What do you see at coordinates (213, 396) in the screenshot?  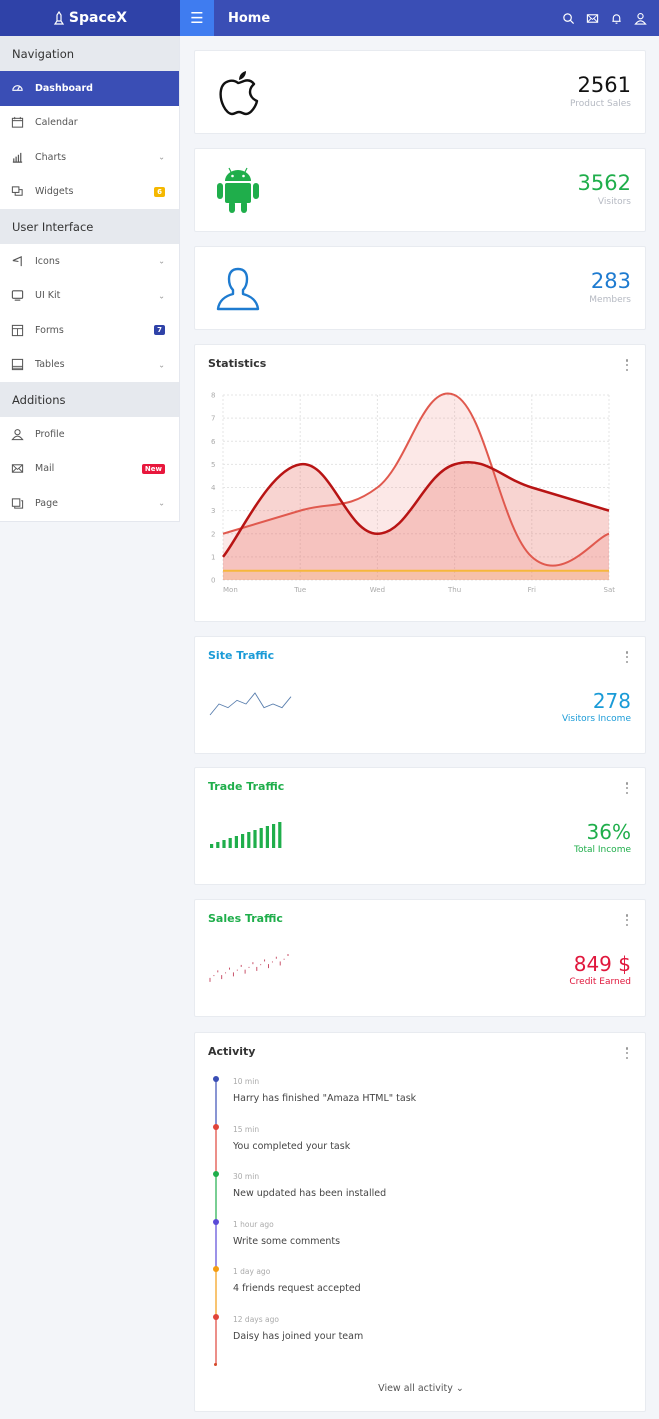 I see `y-tick-label: 8` at bounding box center [213, 396].